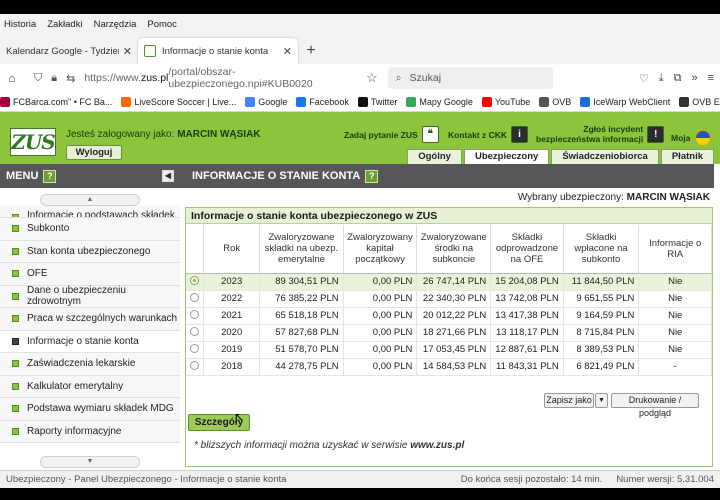 This screenshot has width=720, height=500. What do you see at coordinates (90, 296) in the screenshot?
I see `menu-item: Dane o ubezpieczeniu zdrowotnym` at bounding box center [90, 296].